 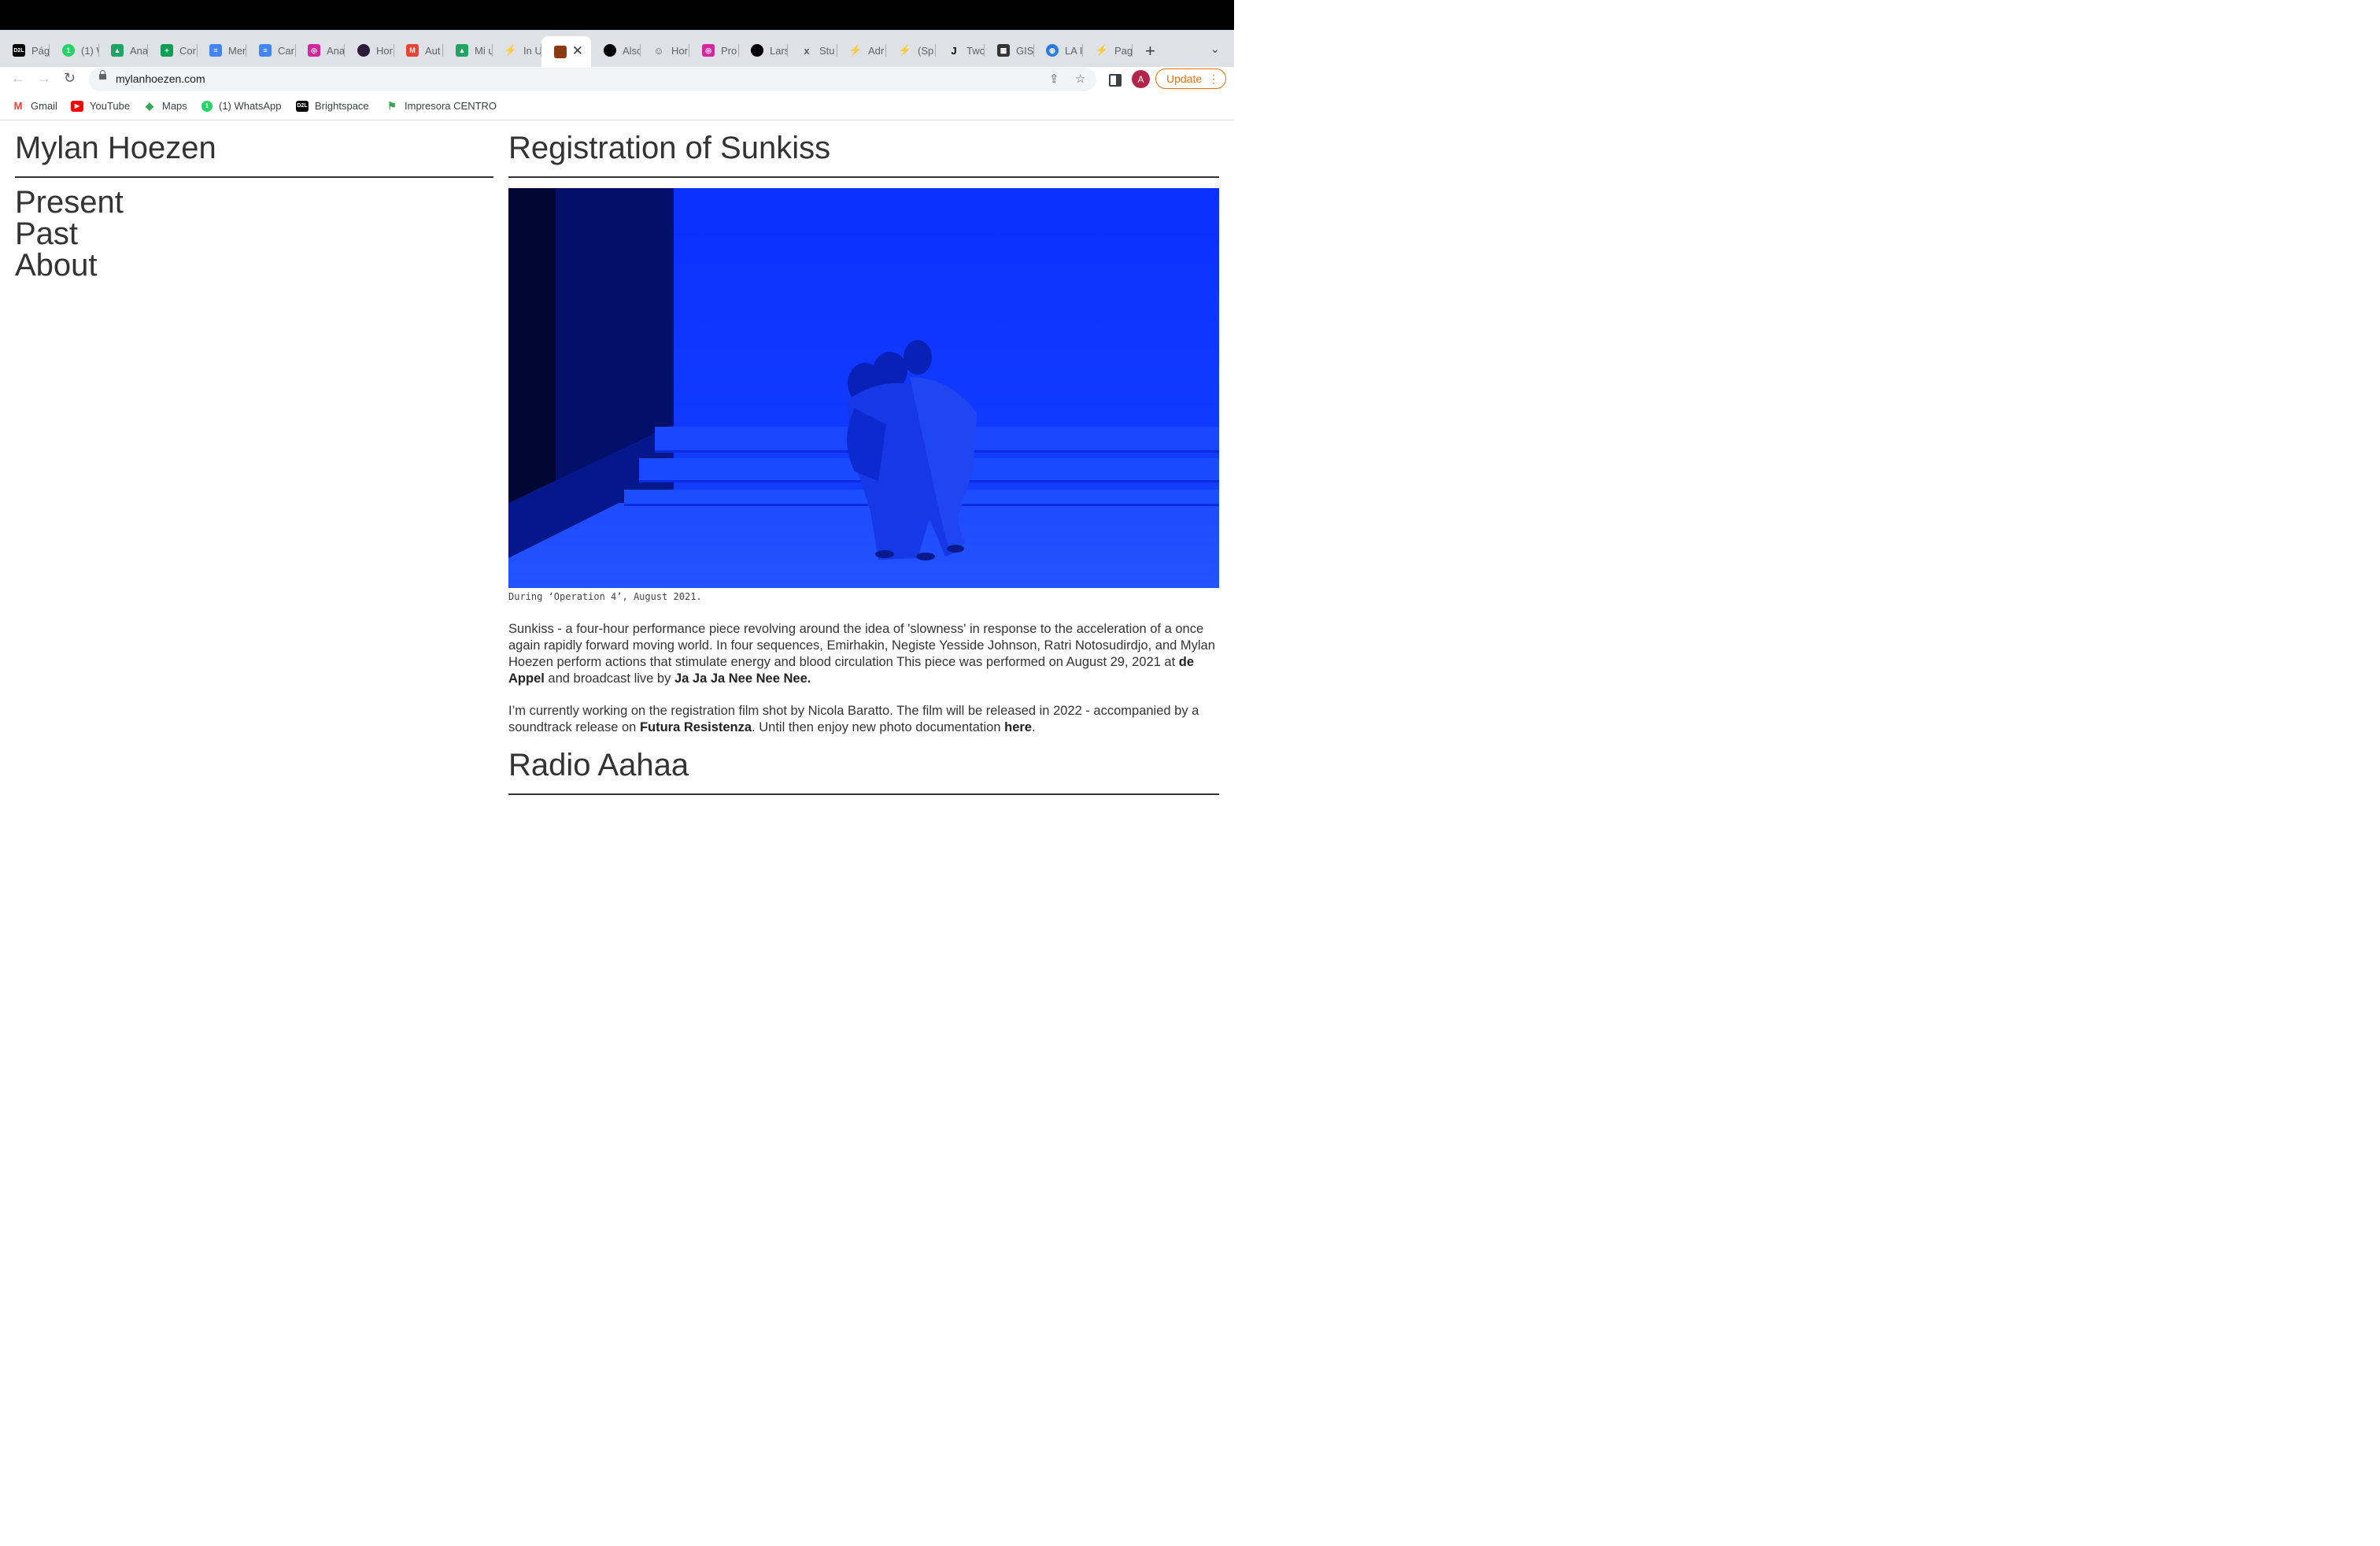 I want to click on tab-title: Also, so click(x=631, y=50).